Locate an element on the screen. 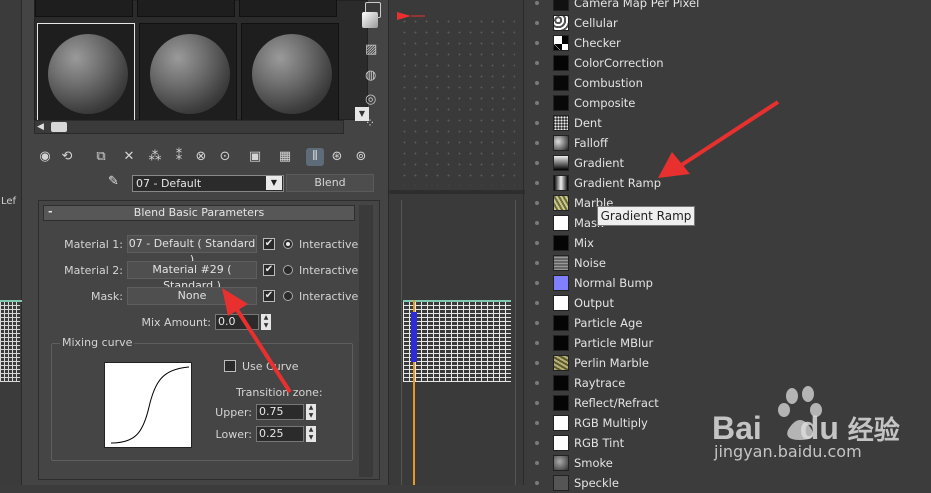 This screenshot has height=493, width=931. perspective-viewport is located at coordinates (456, 242).